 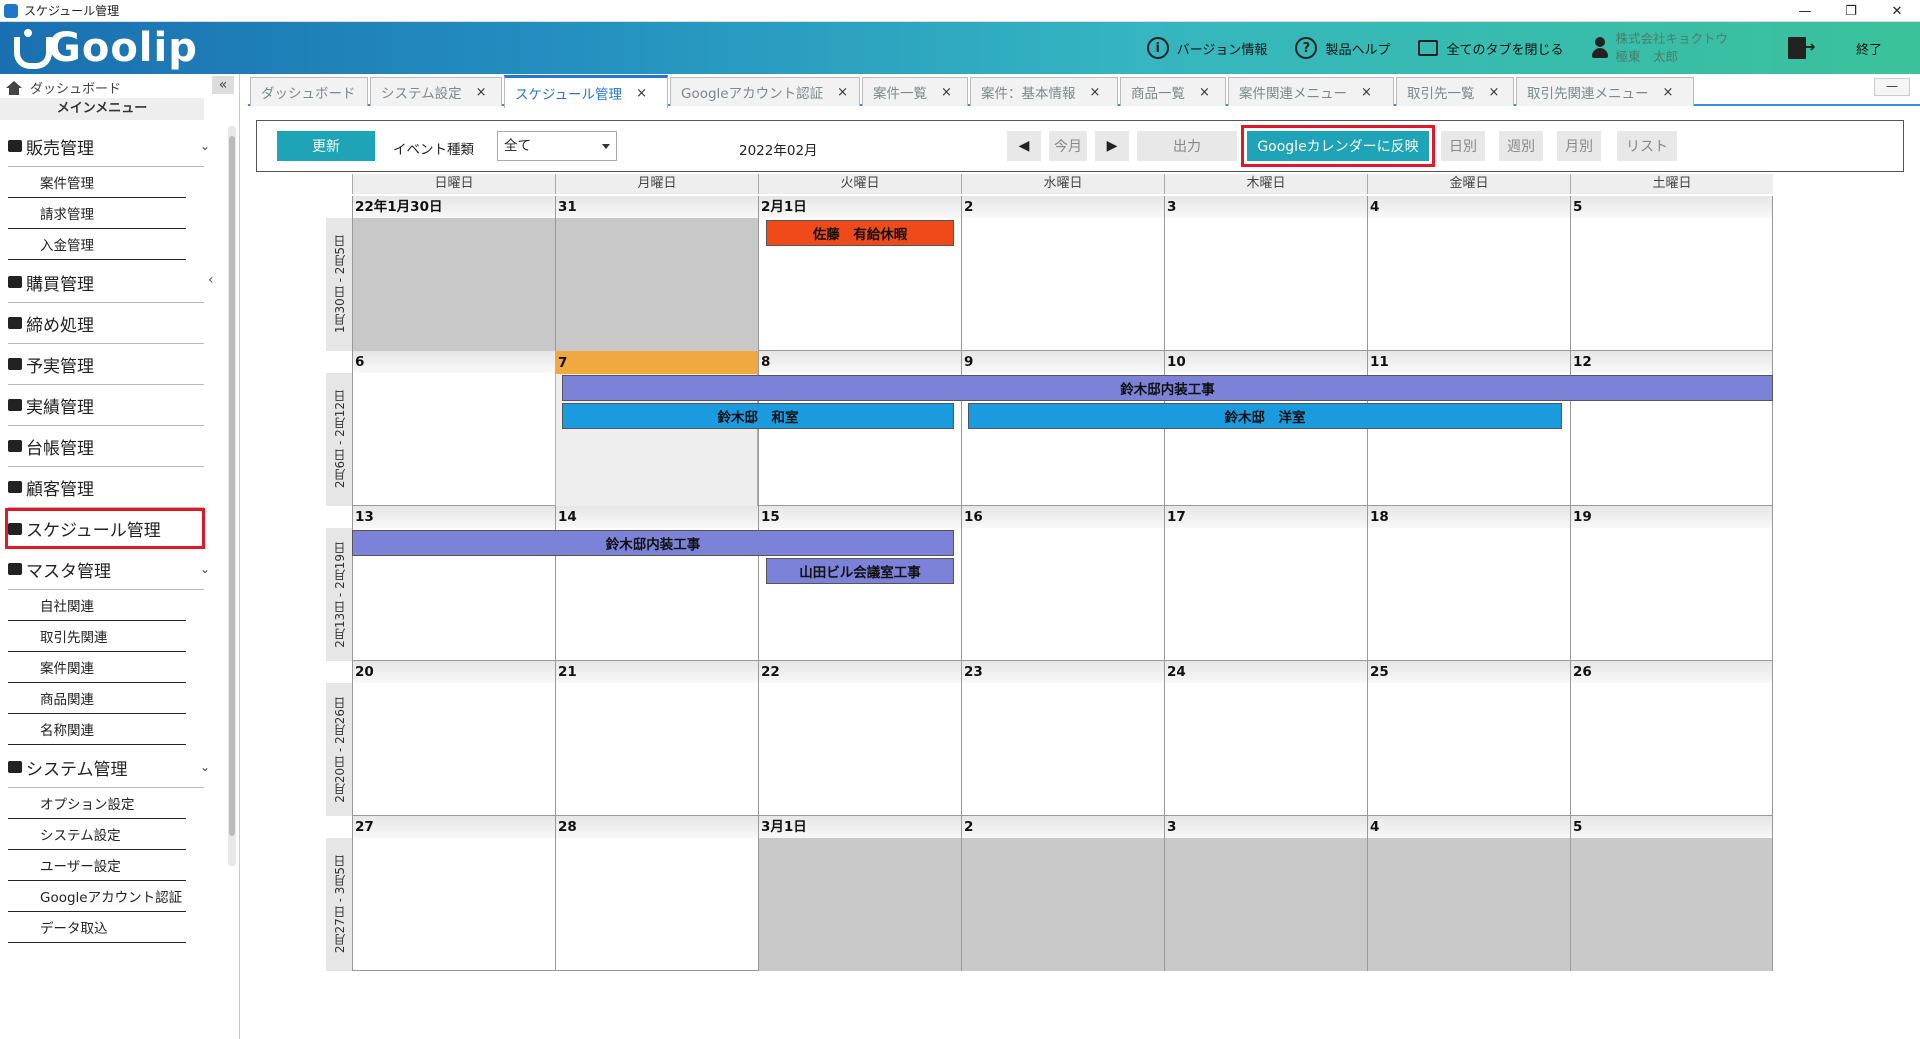 What do you see at coordinates (453, 273) in the screenshot?
I see `calendar-day: 22年1月30日` at bounding box center [453, 273].